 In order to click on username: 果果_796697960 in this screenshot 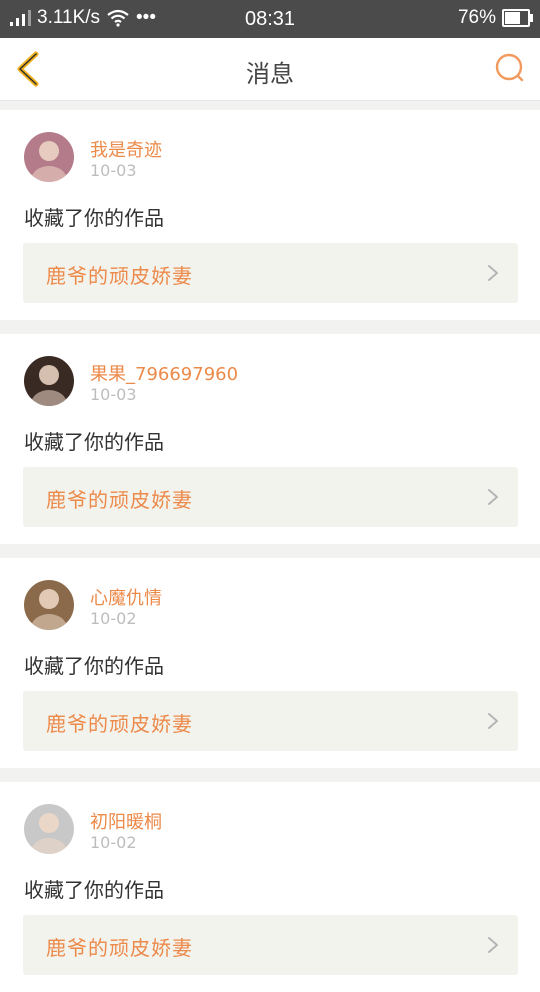, I will do `click(164, 373)`.